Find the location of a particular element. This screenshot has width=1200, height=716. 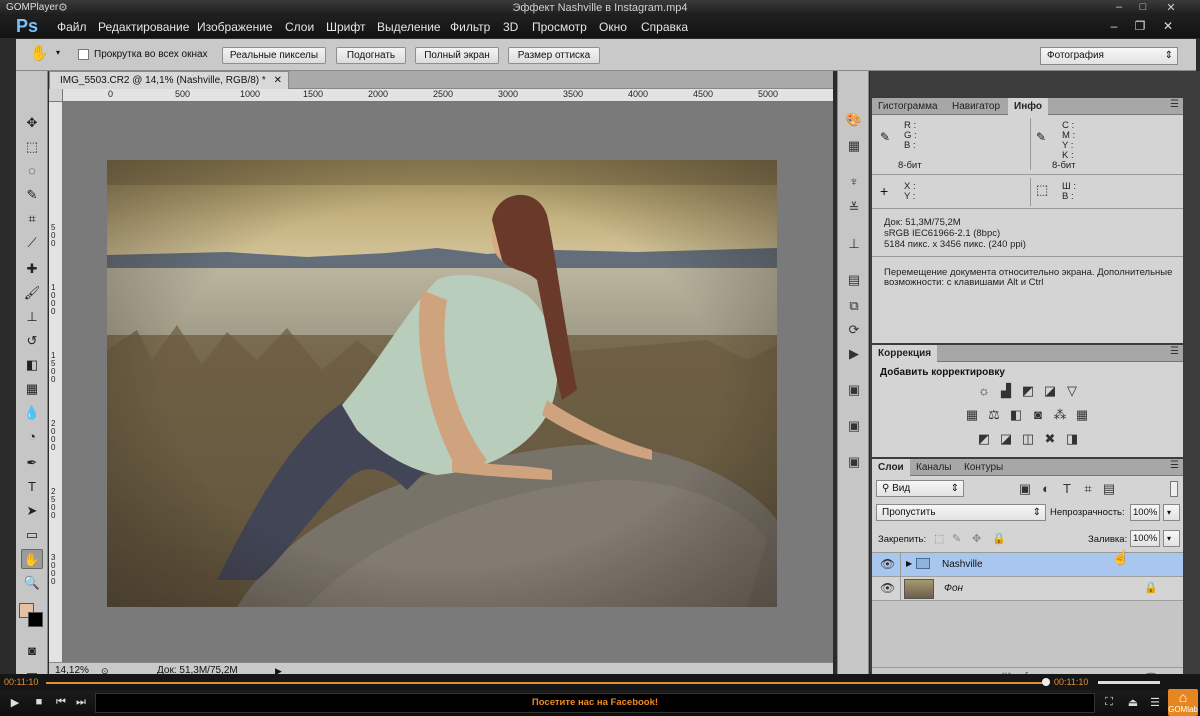

filter-toggle is located at coordinates (1174, 489).